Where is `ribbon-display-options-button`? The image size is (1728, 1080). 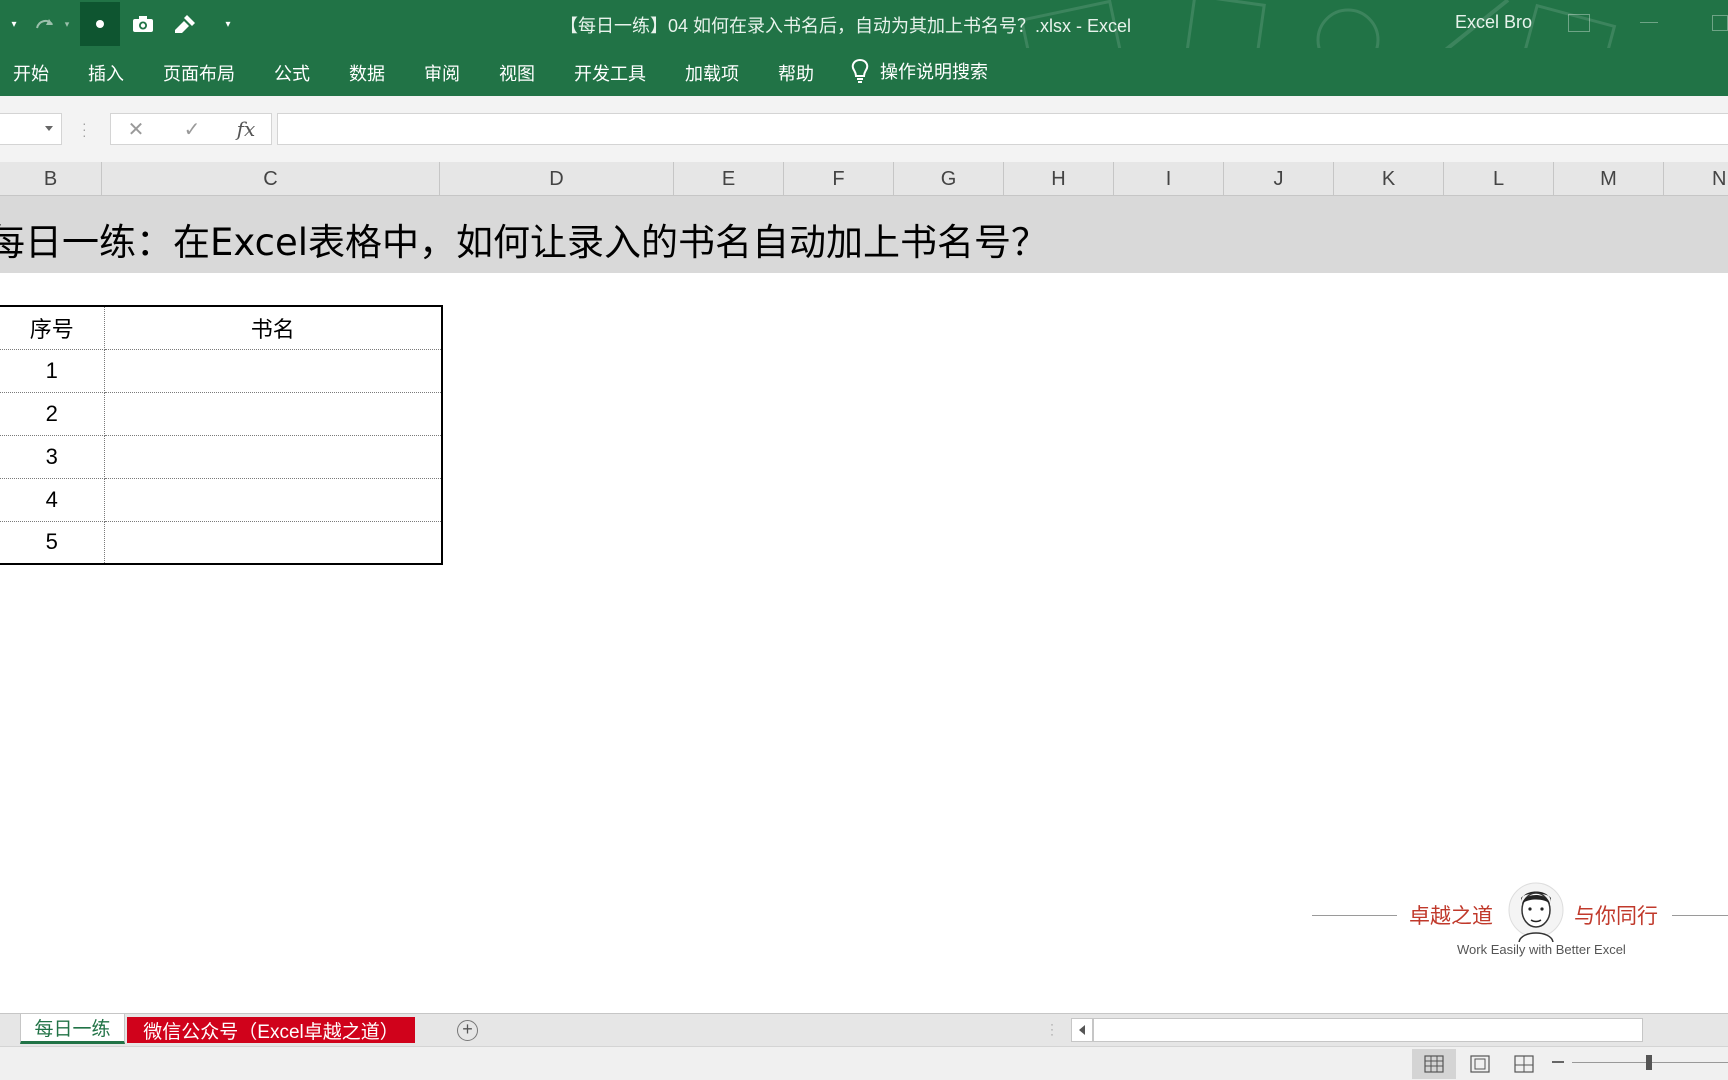 ribbon-display-options-button is located at coordinates (1579, 23).